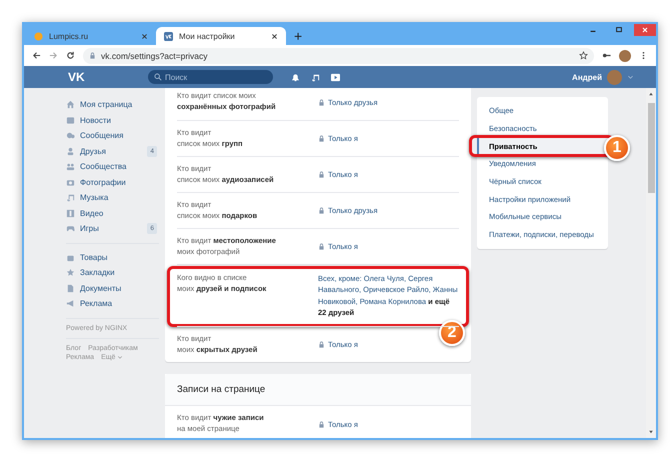  I want to click on maximize-icon, so click(619, 30).